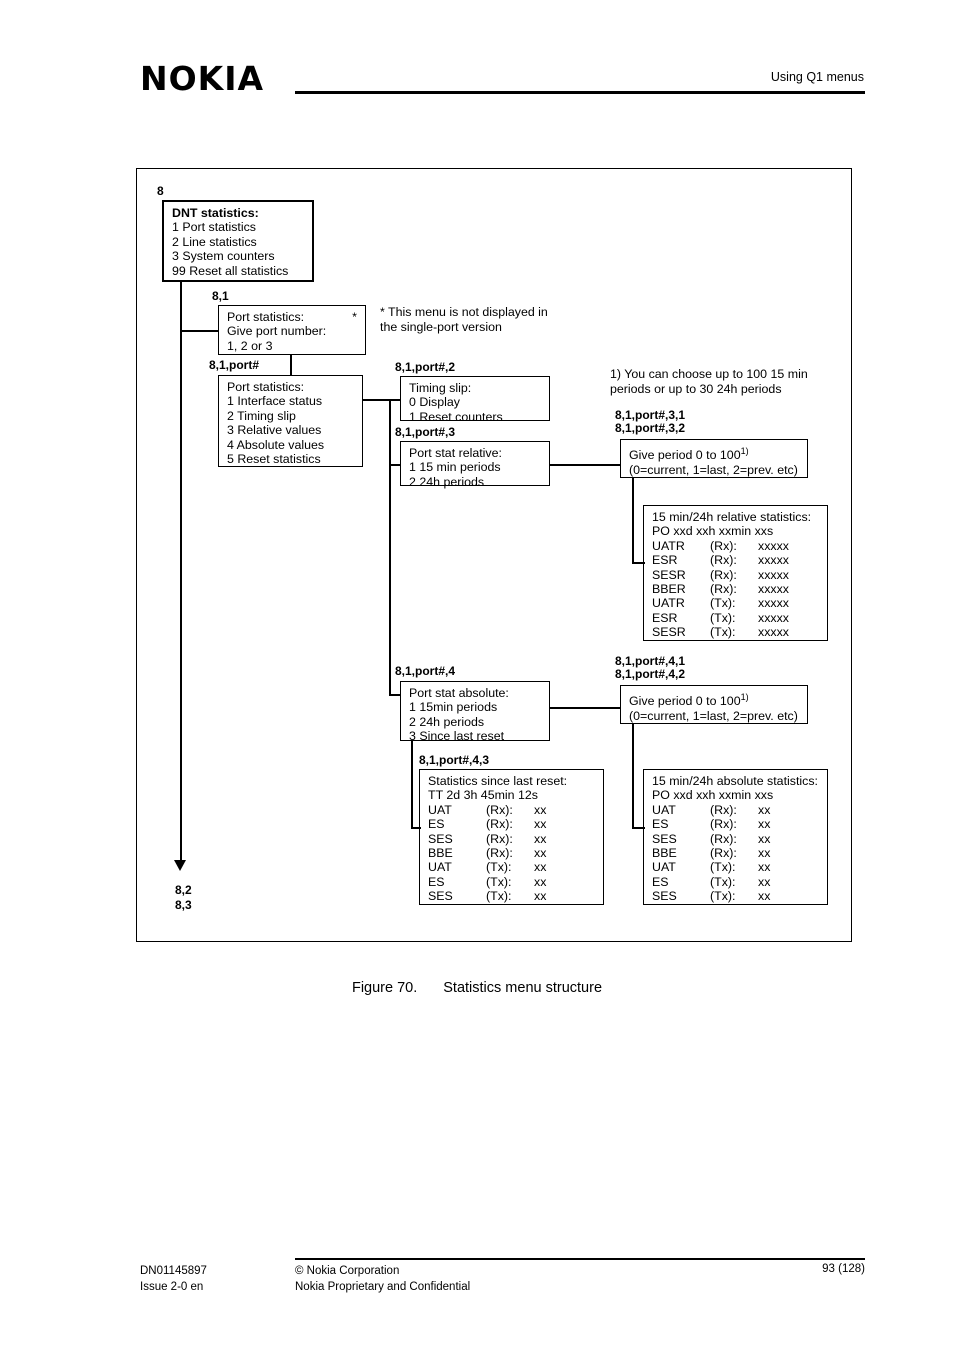  Describe the element at coordinates (291, 459) in the screenshot. I see `menu-item: 5 Reset statistics` at that location.